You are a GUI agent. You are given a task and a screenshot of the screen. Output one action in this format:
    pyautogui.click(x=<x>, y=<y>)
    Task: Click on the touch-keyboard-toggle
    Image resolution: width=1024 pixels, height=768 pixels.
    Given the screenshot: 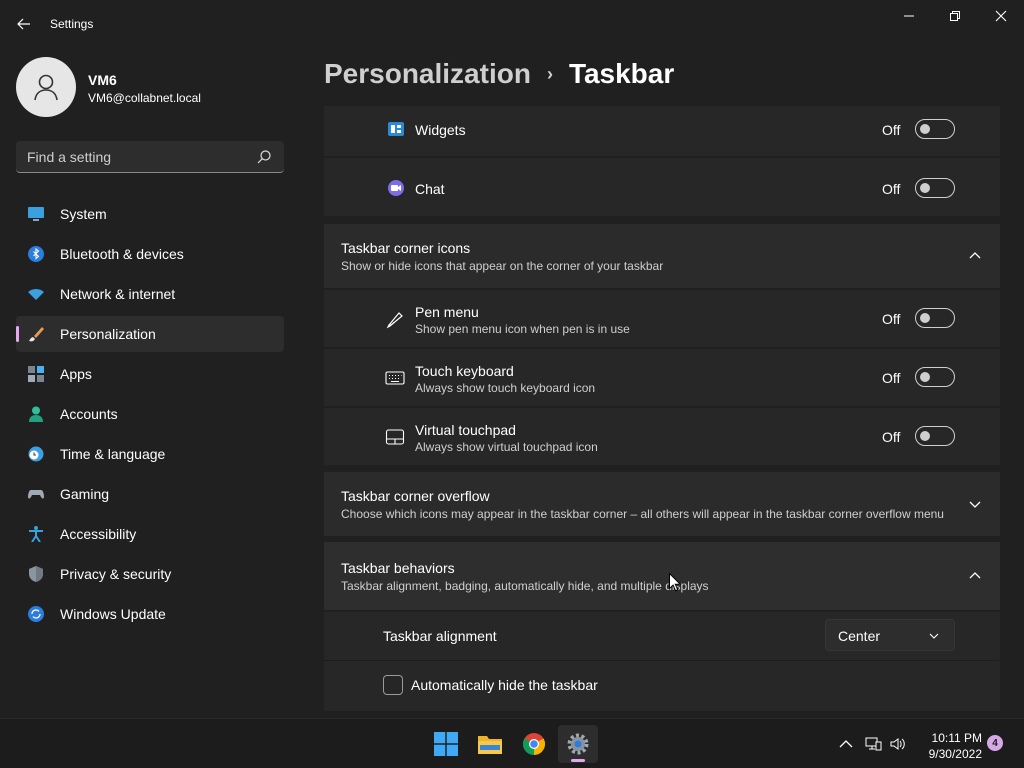 What is the action you would take?
    pyautogui.click(x=935, y=377)
    